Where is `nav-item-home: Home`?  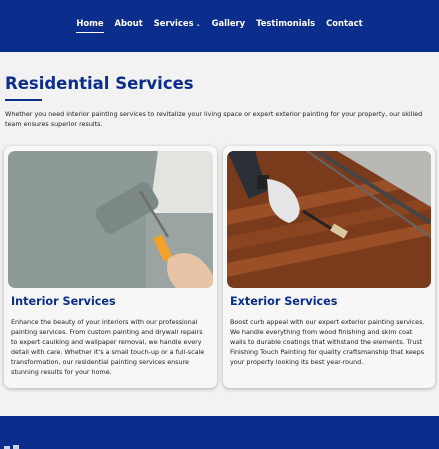 nav-item-home: Home is located at coordinates (90, 25).